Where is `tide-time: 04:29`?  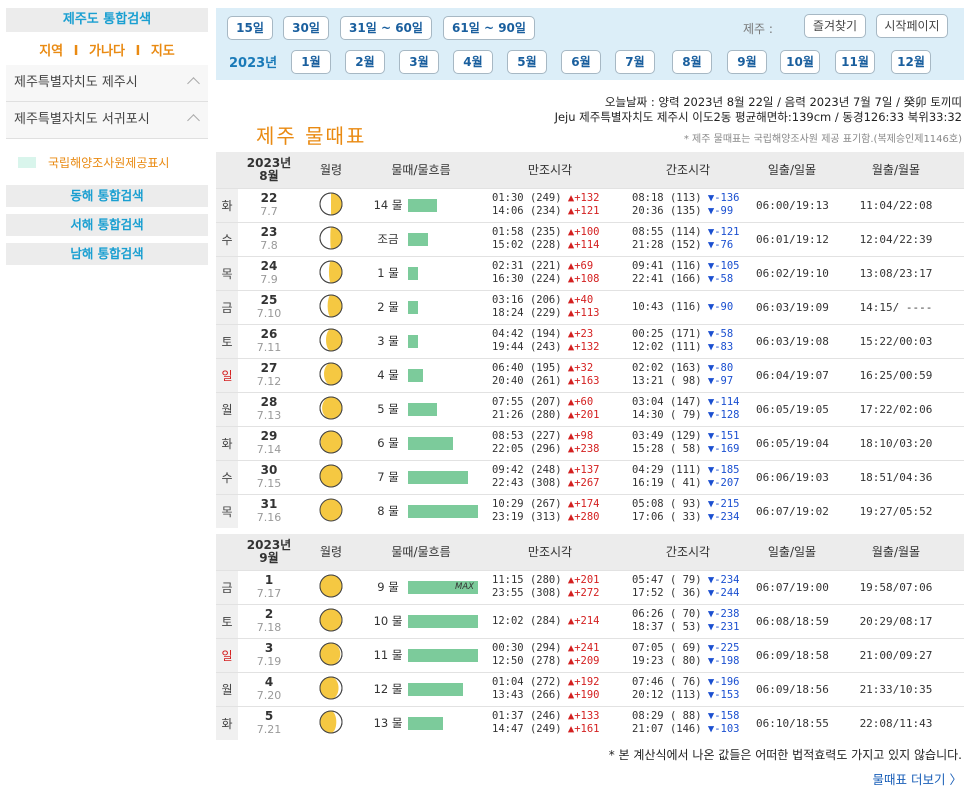
tide-time: 04:29 is located at coordinates (648, 470).